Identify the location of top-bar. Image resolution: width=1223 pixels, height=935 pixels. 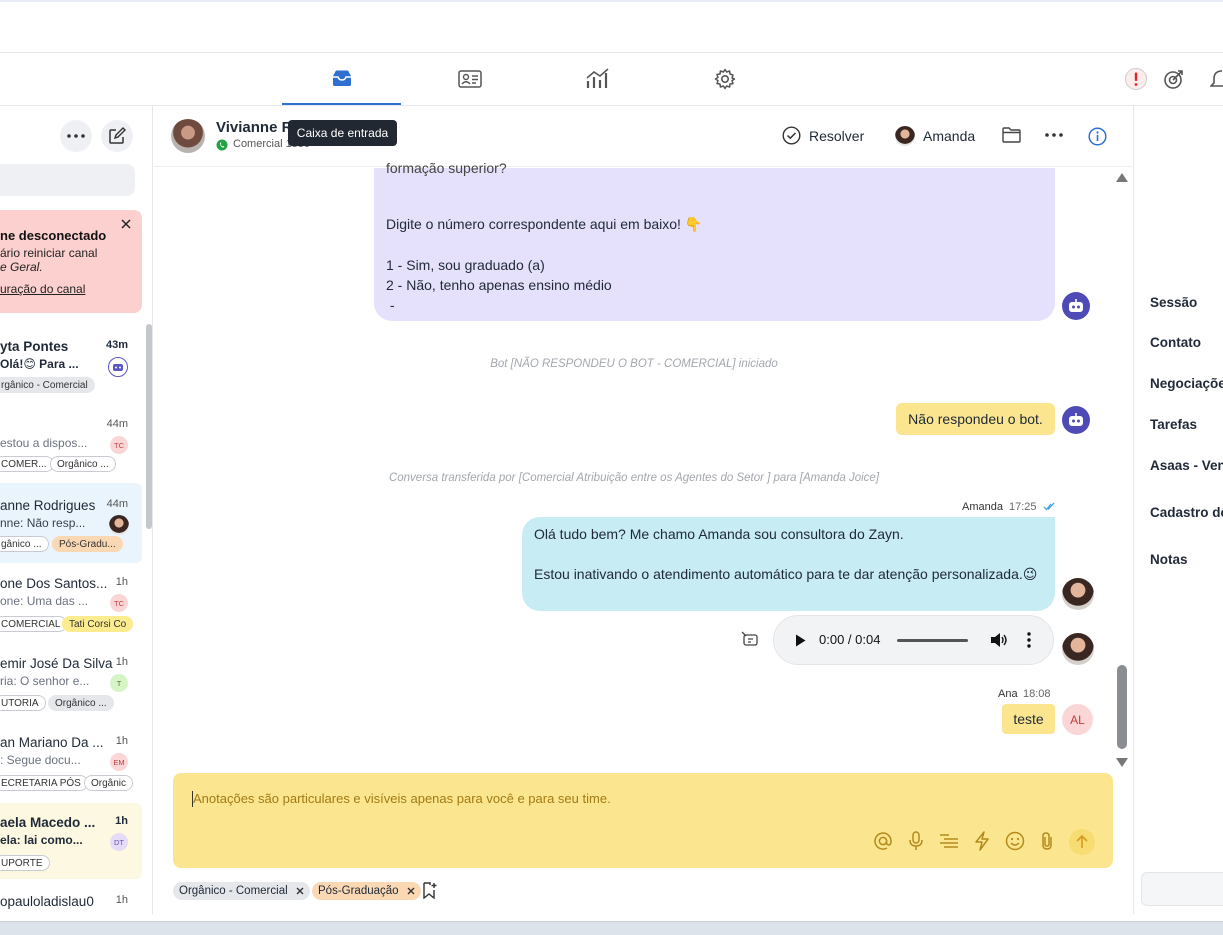
(611, 26).